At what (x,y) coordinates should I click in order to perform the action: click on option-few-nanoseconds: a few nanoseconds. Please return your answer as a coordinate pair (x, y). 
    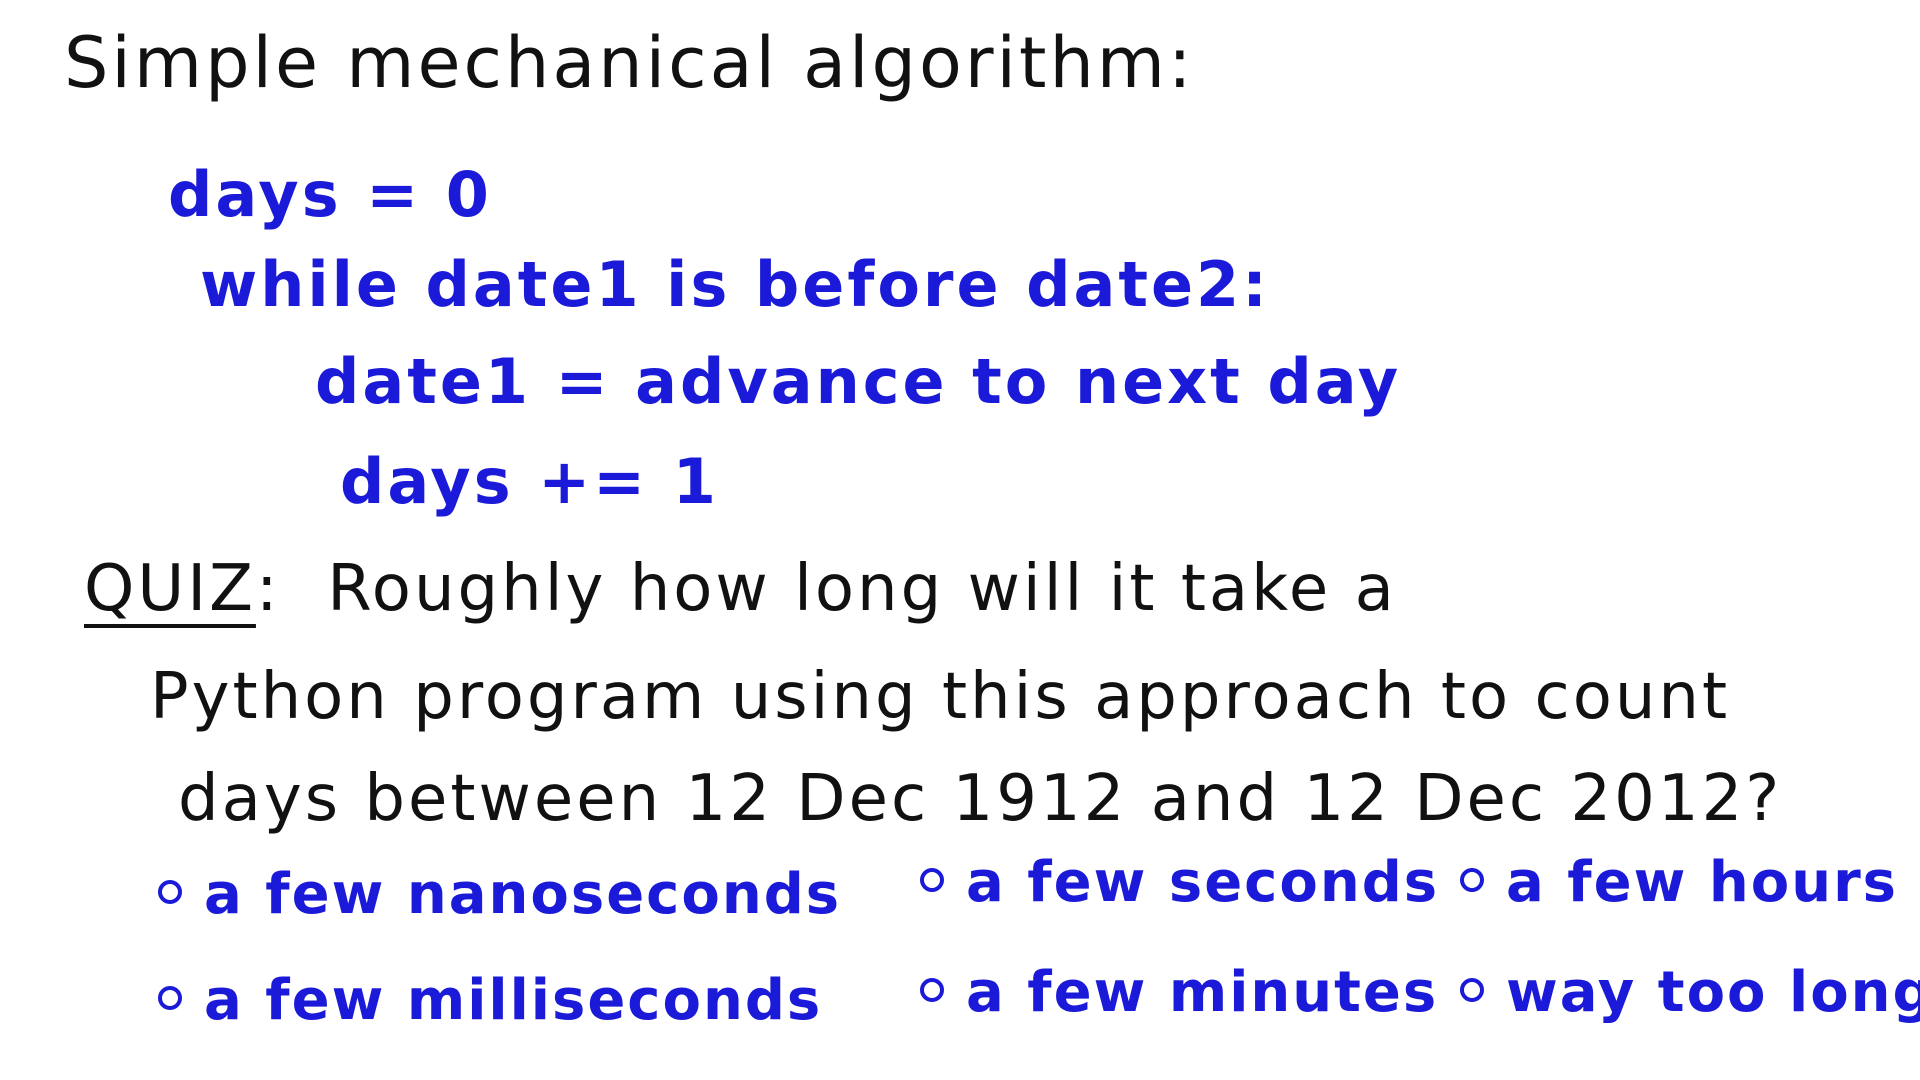
    Looking at the image, I should click on (499, 894).